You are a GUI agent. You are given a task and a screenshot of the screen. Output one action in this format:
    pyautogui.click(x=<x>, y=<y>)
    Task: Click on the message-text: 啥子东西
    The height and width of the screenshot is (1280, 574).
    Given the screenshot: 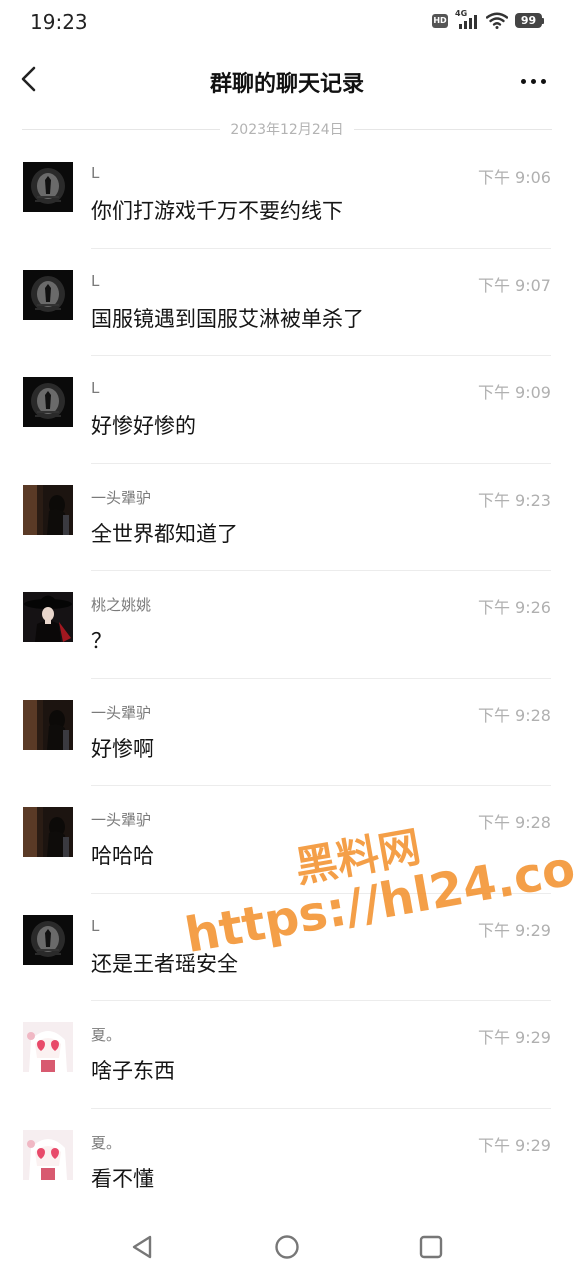 What is the action you would take?
    pyautogui.click(x=133, y=1071)
    